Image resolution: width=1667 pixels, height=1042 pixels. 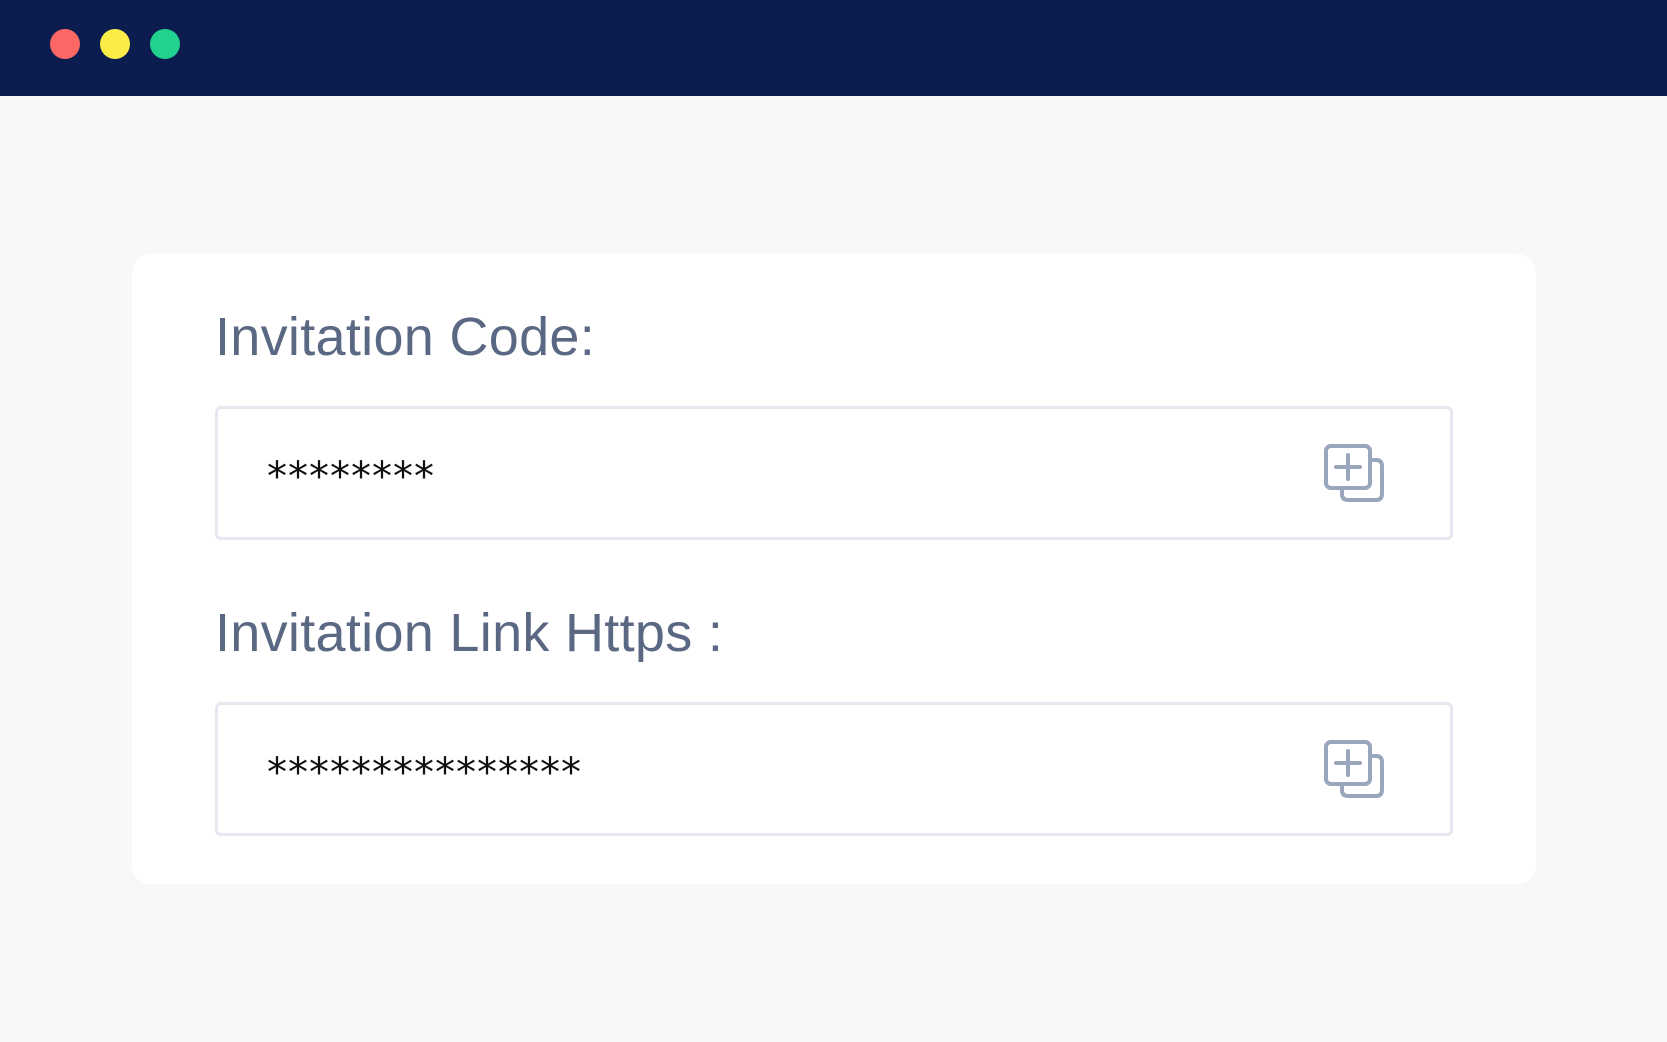 What do you see at coordinates (424, 773) in the screenshot?
I see `invitation-link-value: ***************` at bounding box center [424, 773].